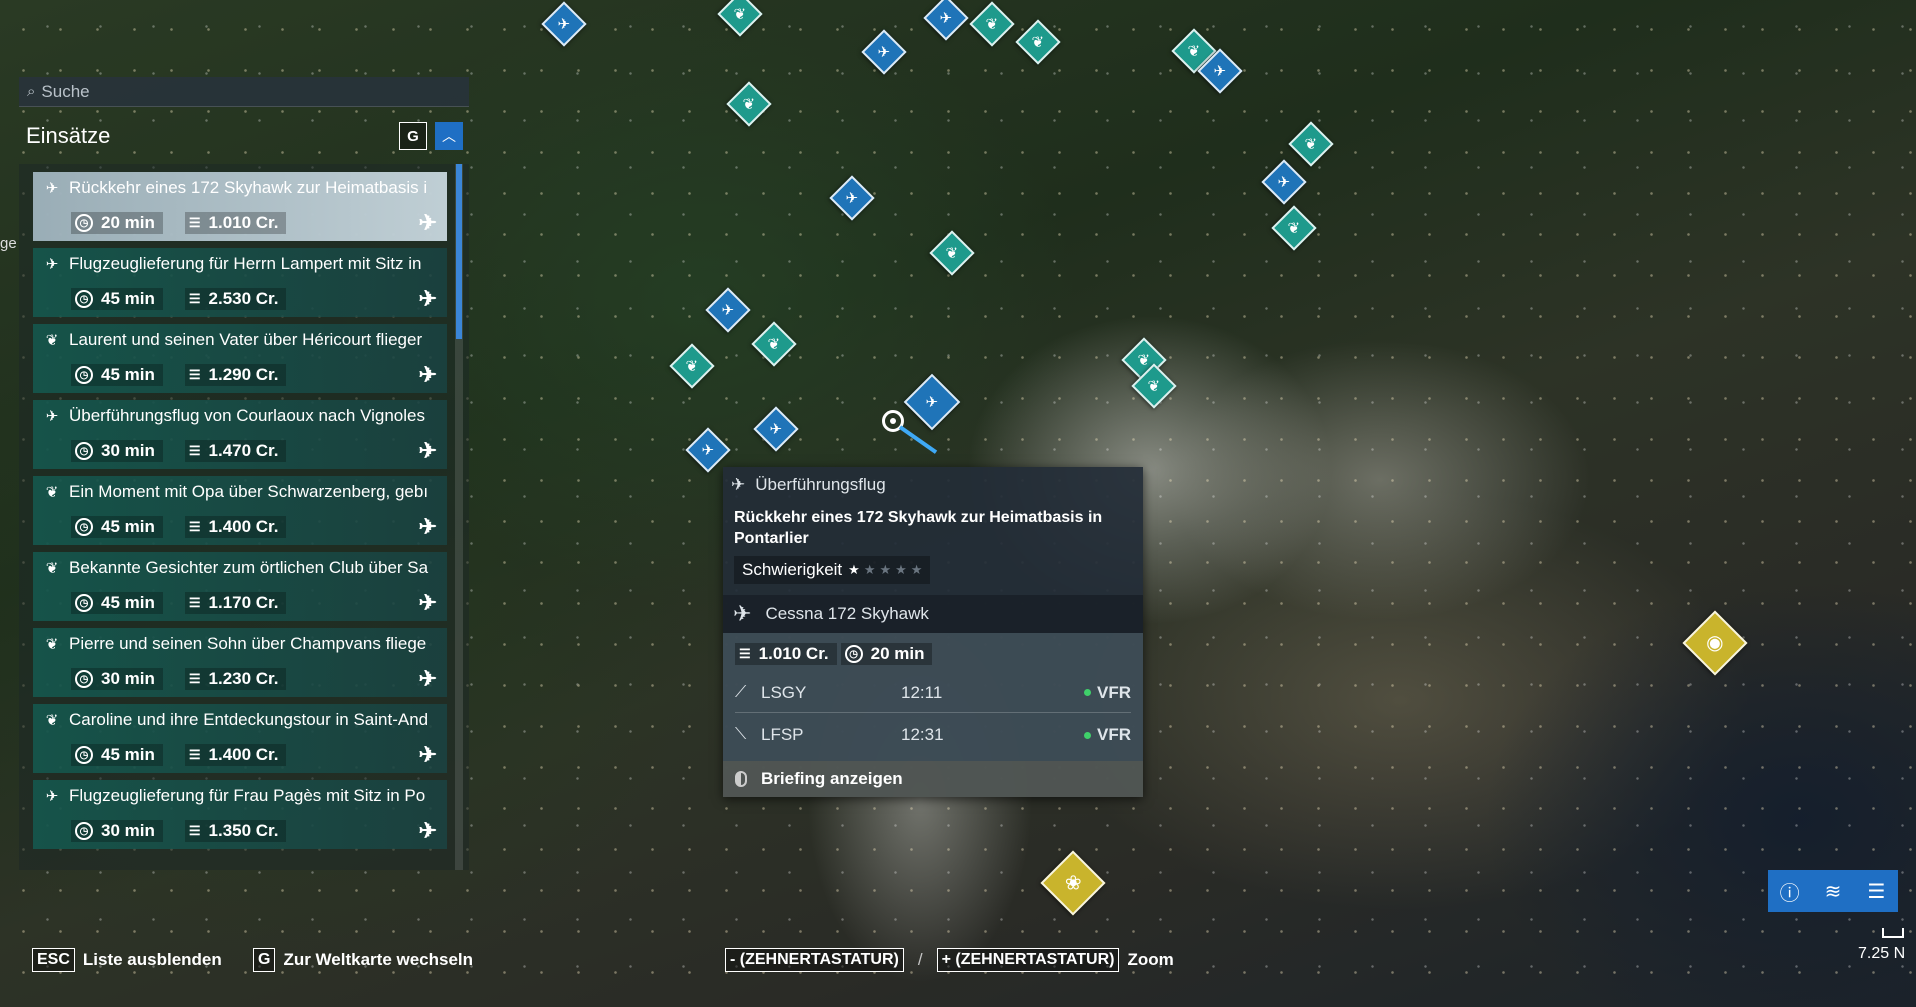  I want to click on zoom-out-key: - (ZEHNERTASTATUR), so click(814, 960).